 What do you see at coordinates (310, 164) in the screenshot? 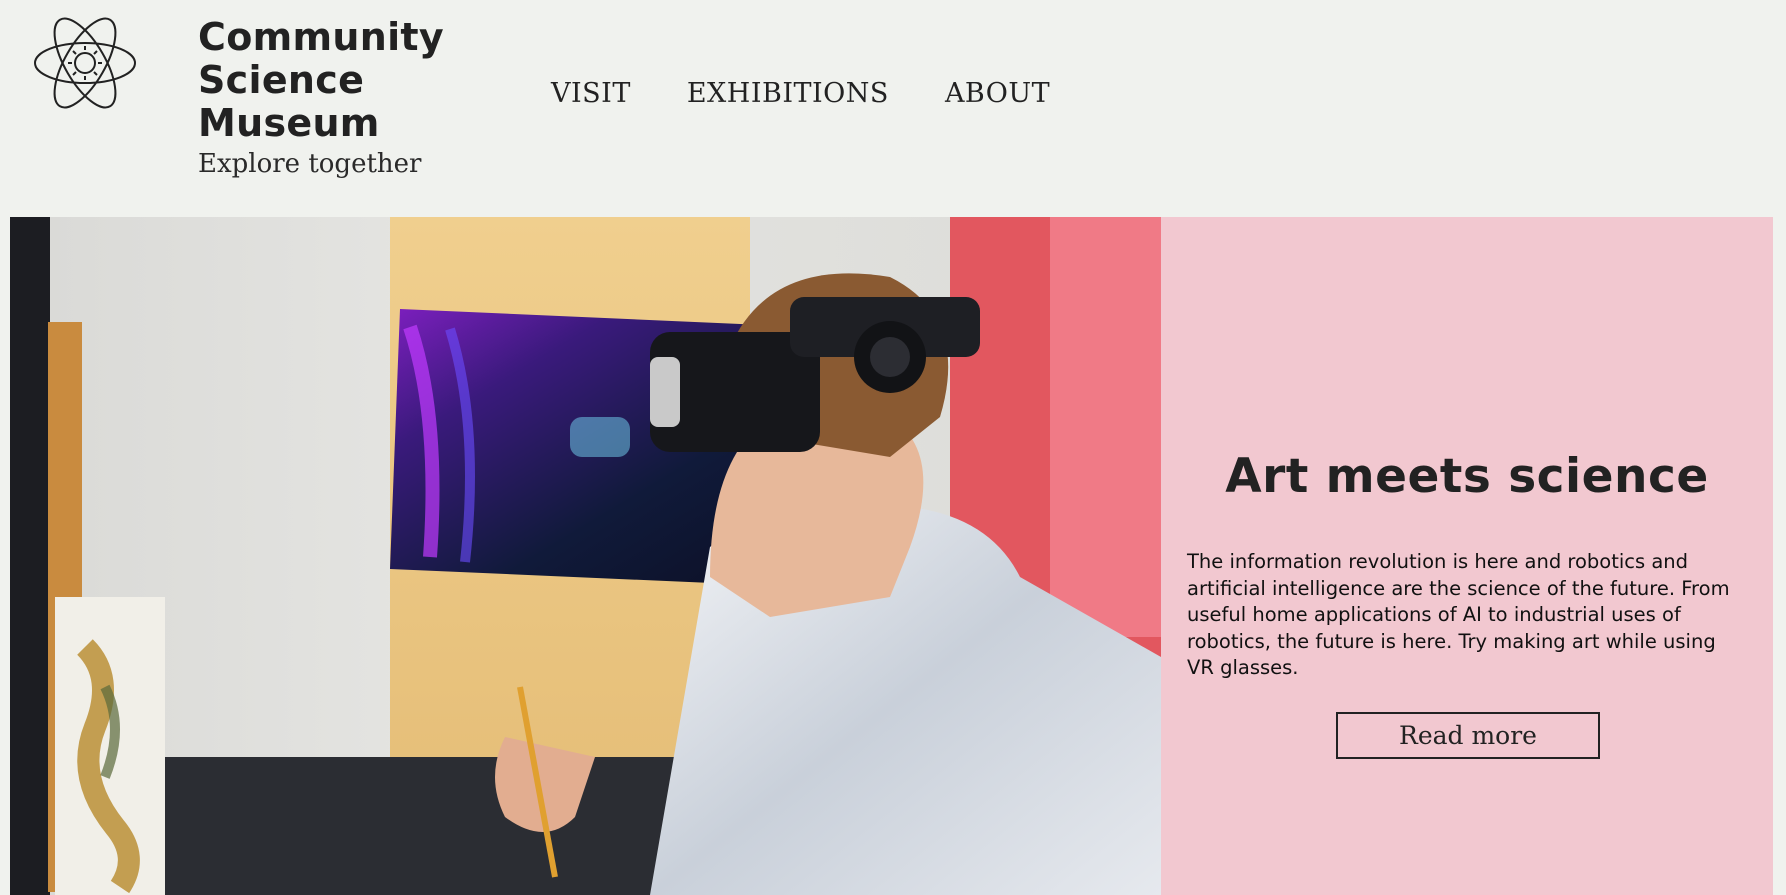
I see `site-tagline: Explore together` at bounding box center [310, 164].